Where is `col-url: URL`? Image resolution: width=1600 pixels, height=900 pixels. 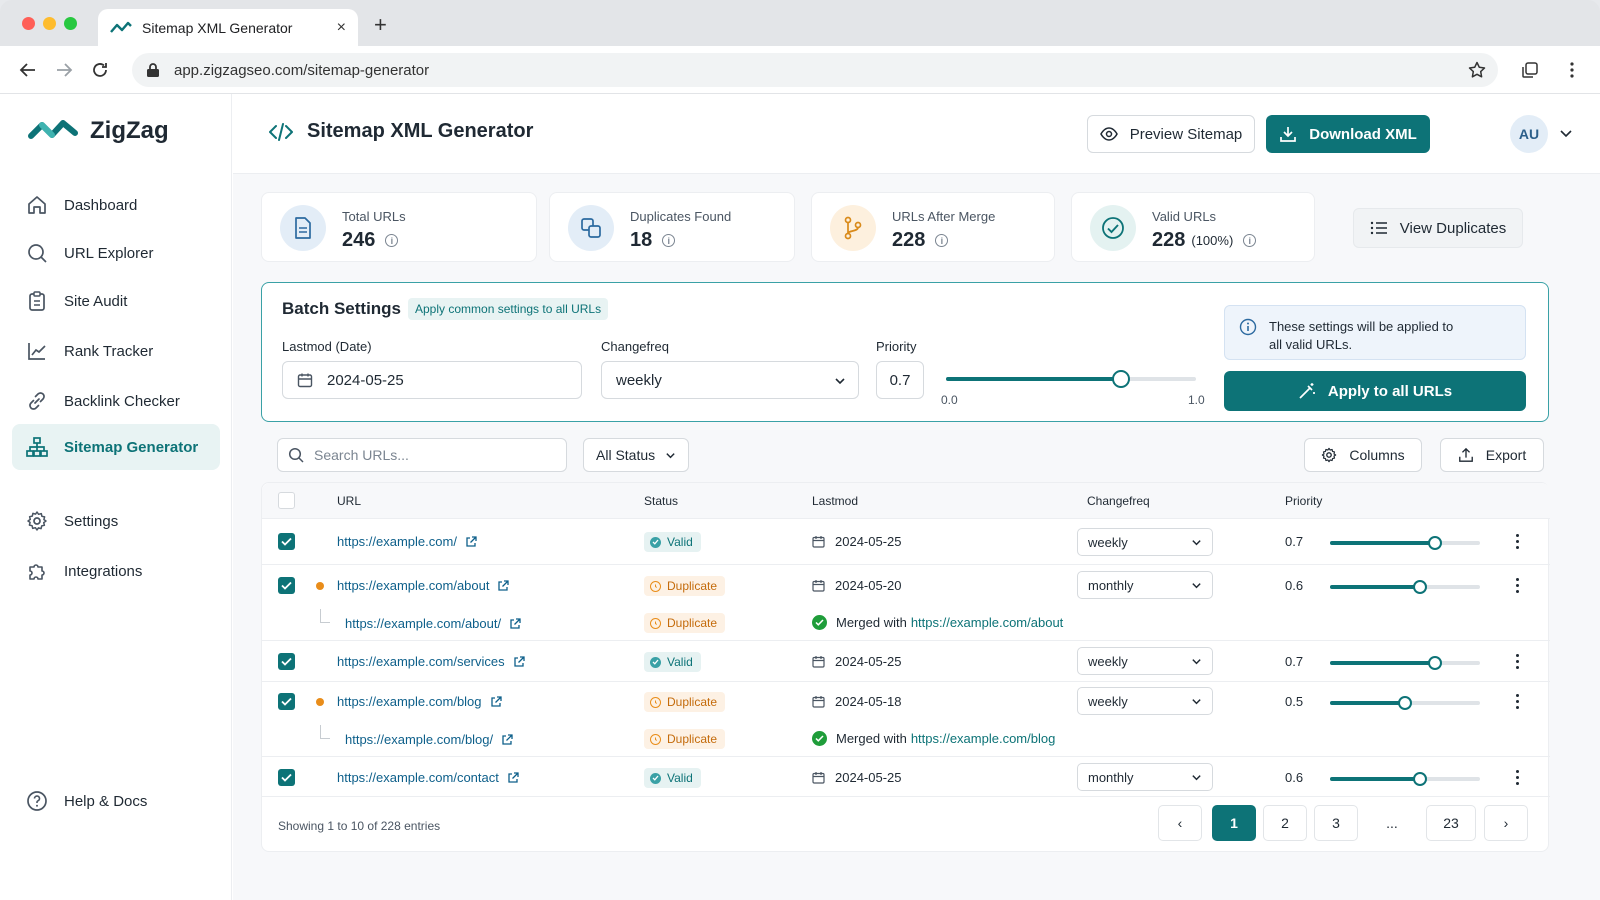 col-url: URL is located at coordinates (349, 501).